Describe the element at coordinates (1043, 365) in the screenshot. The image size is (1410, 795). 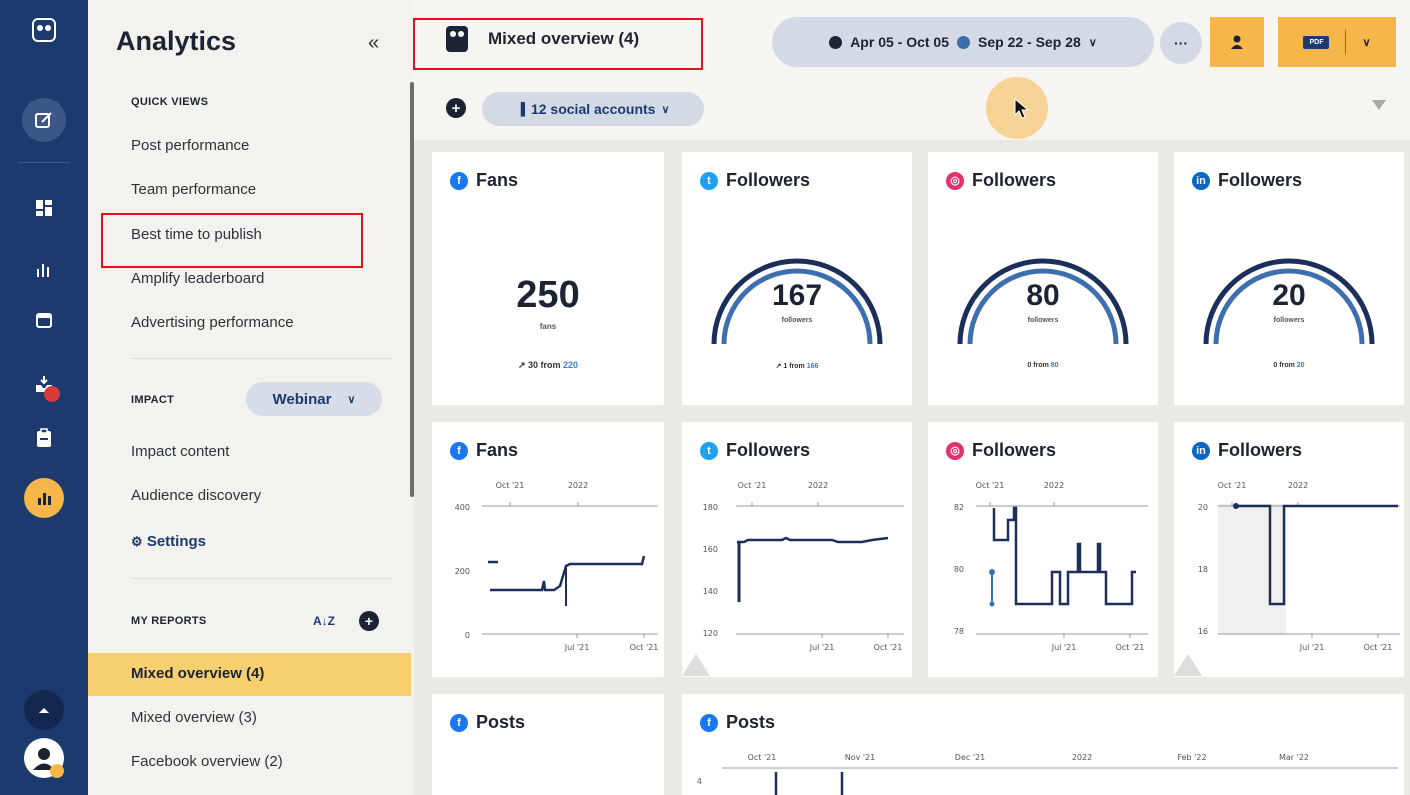
I see `metric-delta: 0 from 80` at that location.